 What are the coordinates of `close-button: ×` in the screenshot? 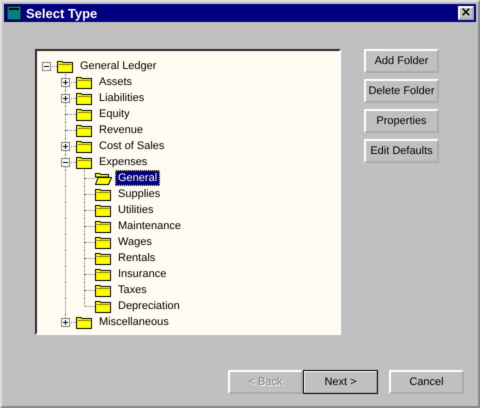 It's located at (466, 13).